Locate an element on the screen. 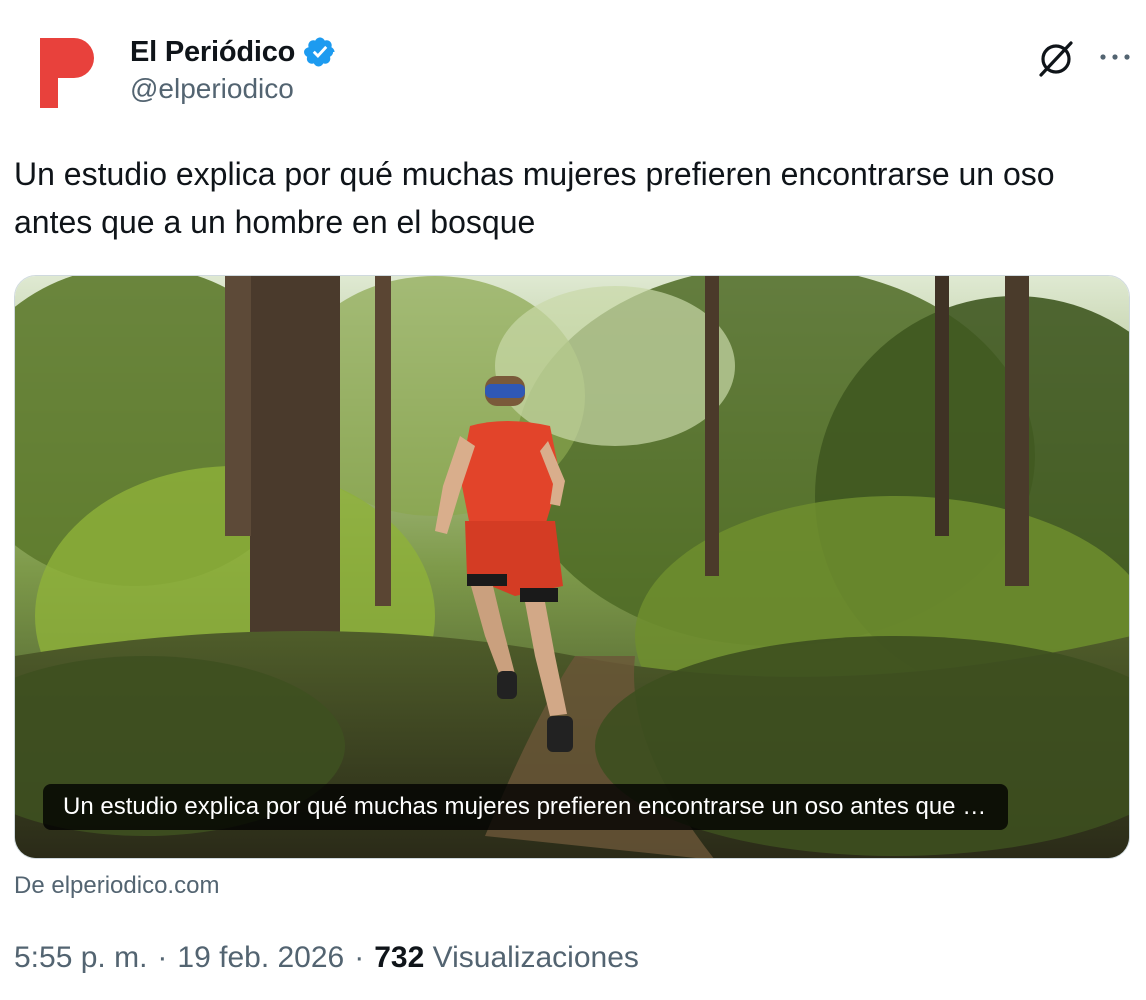  views-count: 732 is located at coordinates (399, 957).